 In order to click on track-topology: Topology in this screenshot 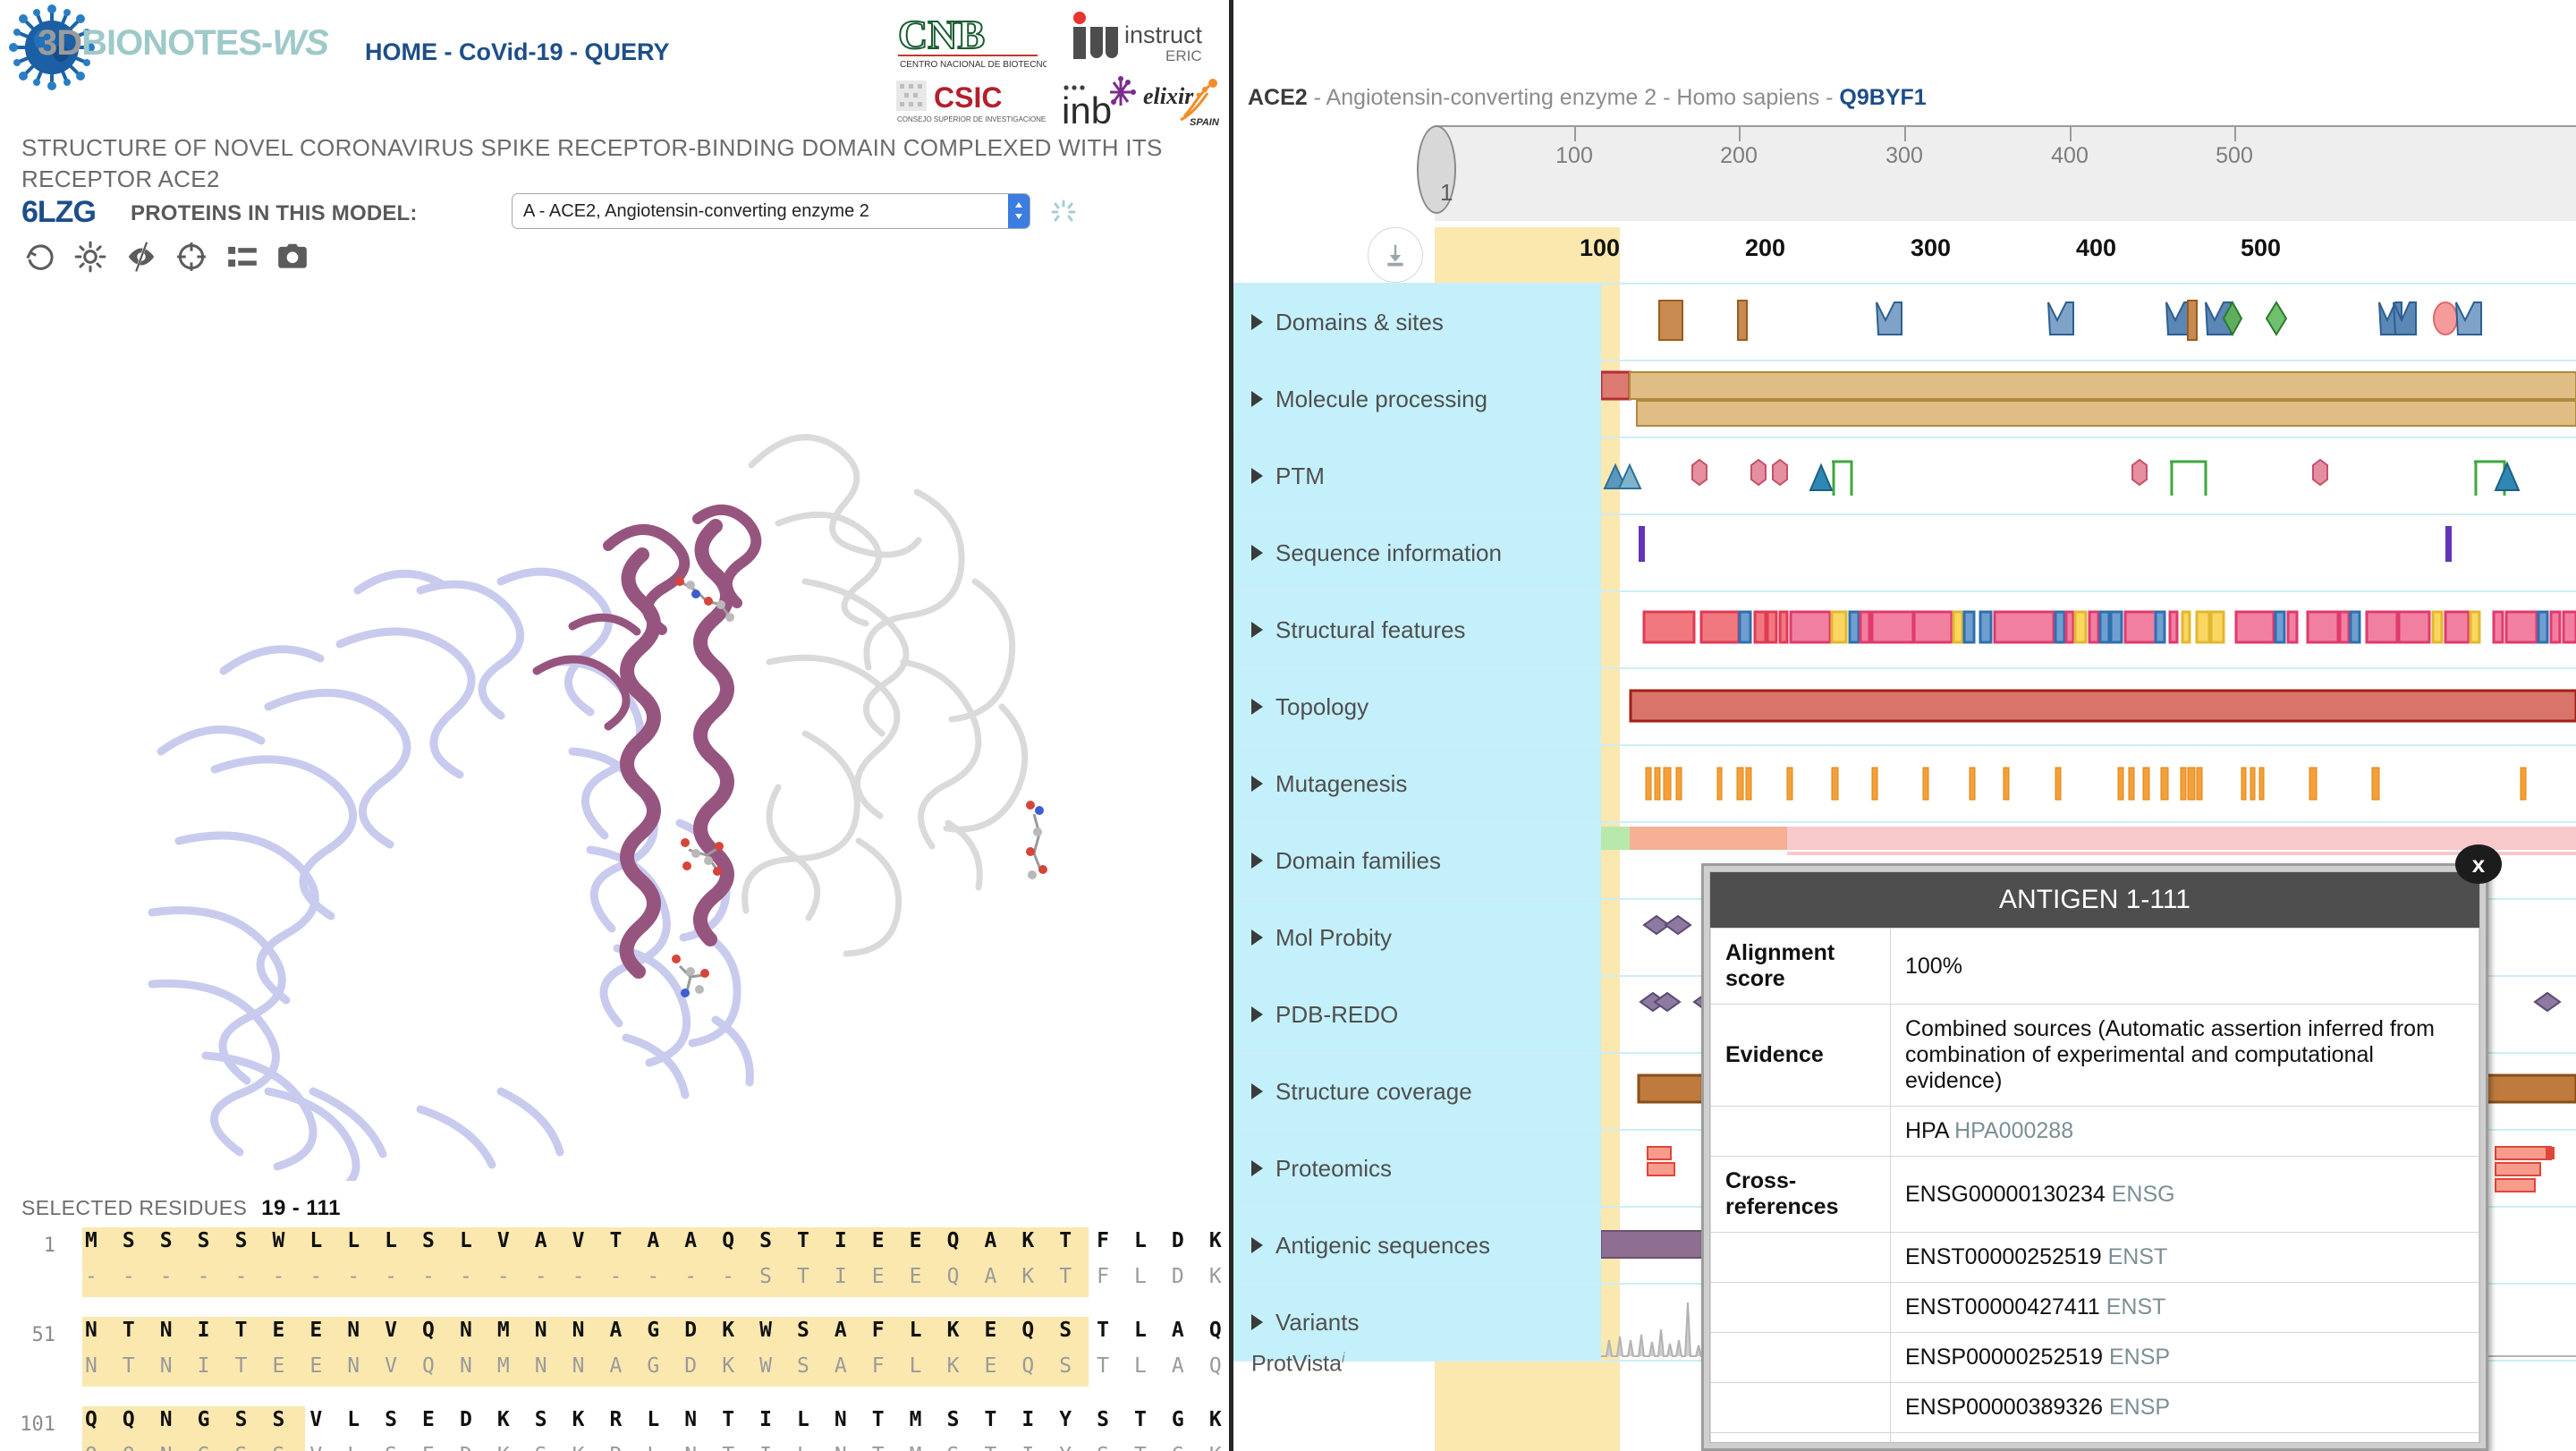, I will do `click(1904, 706)`.